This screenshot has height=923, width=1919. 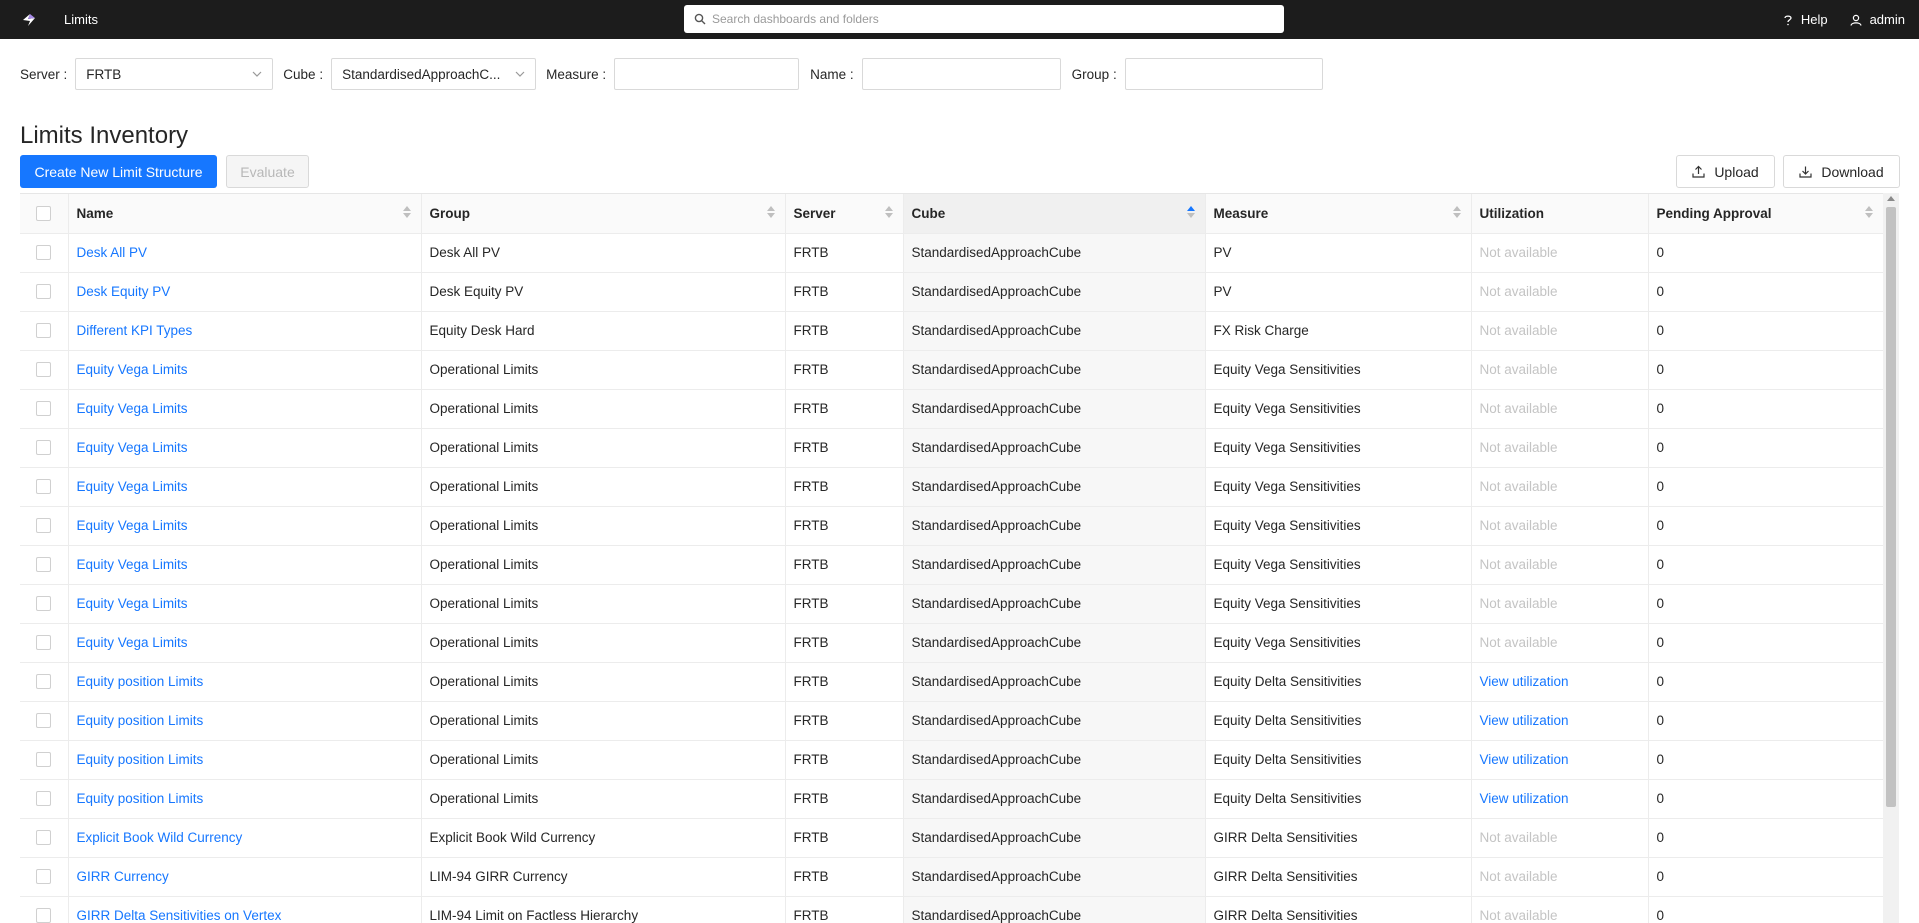 I want to click on pending-approval-cell: 0, so click(x=1766, y=253).